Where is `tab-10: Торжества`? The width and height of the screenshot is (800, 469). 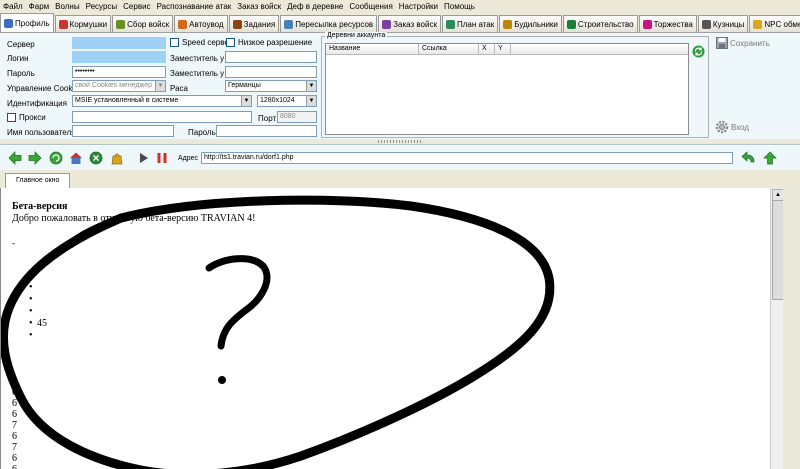
tab-10: Торжества is located at coordinates (667, 23).